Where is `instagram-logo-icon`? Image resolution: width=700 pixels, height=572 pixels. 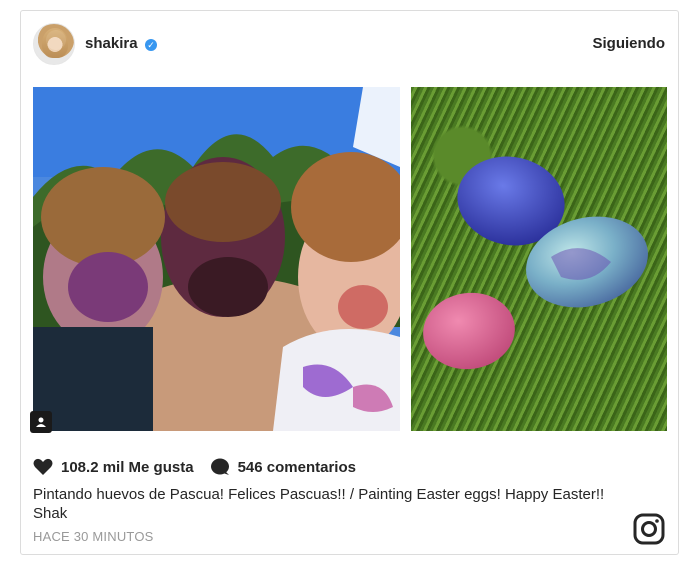
instagram-logo-icon is located at coordinates (649, 529).